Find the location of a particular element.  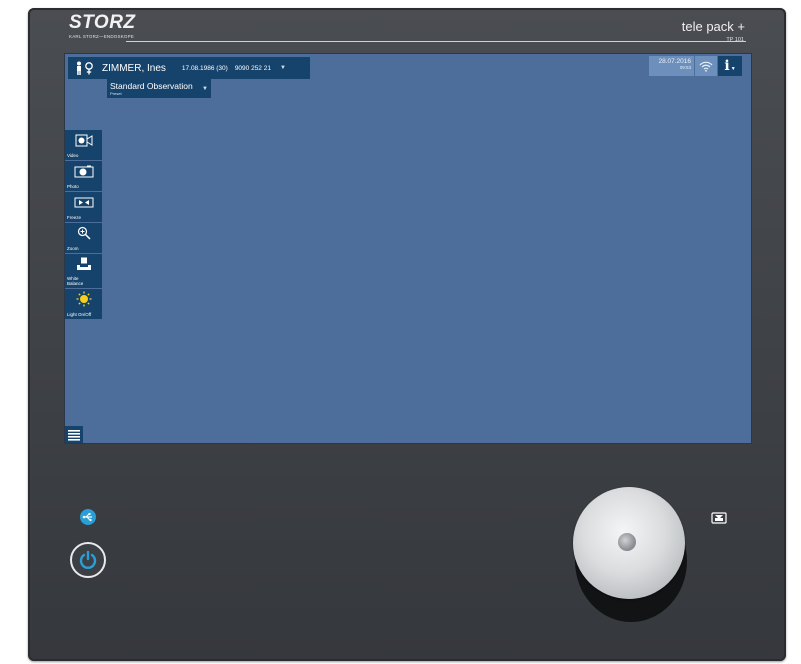

zoom-label: Zoom is located at coordinates (73, 248).